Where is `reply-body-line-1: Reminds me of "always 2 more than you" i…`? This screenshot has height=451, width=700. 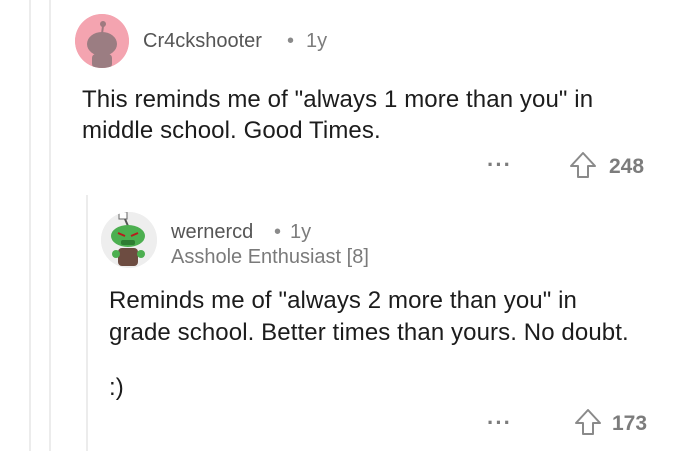
reply-body-line-1: Reminds me of "always 2 more than you" i… is located at coordinates (343, 300).